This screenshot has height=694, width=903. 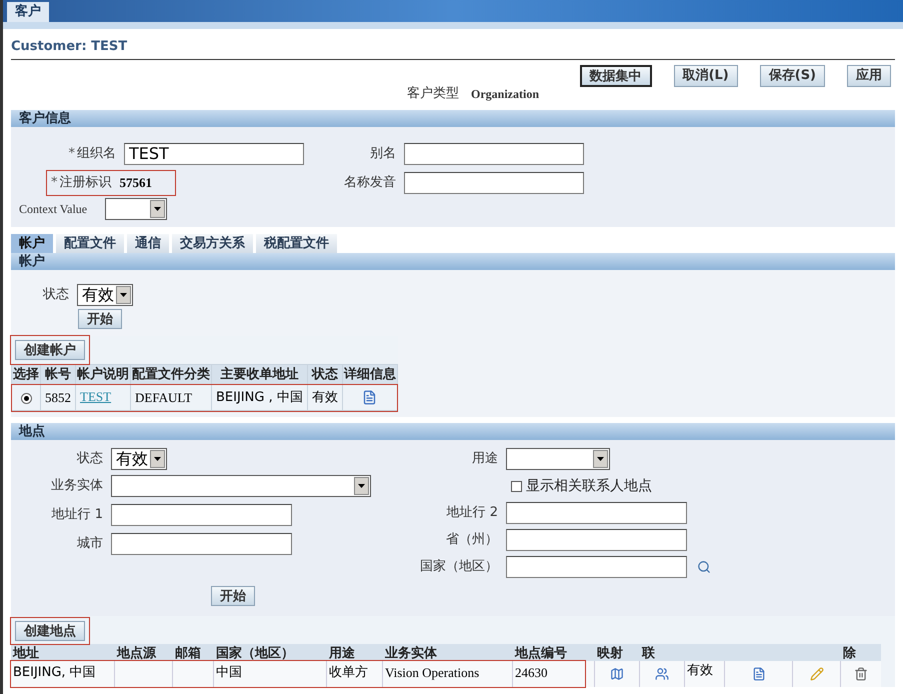 What do you see at coordinates (136, 209) in the screenshot?
I see `context-value-select` at bounding box center [136, 209].